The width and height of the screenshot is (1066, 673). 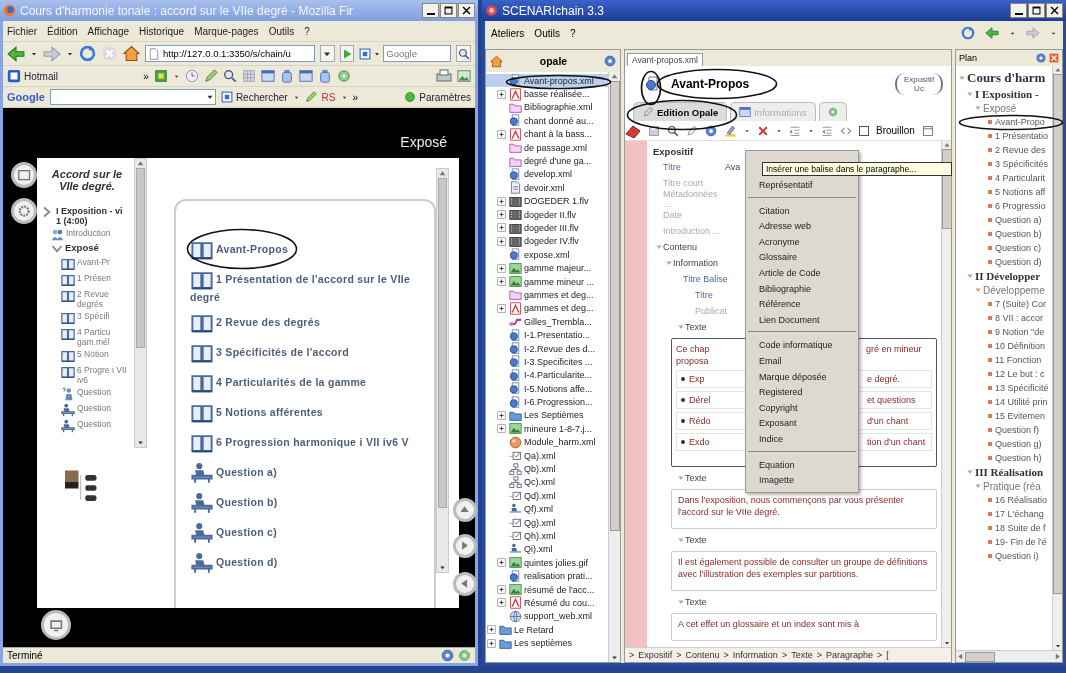 I want to click on menu-item: Lien Document, so click(x=802, y=319).